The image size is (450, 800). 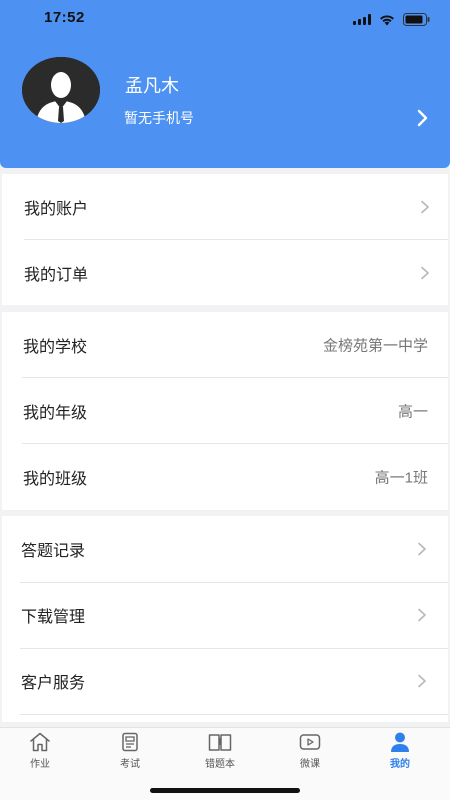 What do you see at coordinates (234, 714) in the screenshot?
I see `divider` at bounding box center [234, 714].